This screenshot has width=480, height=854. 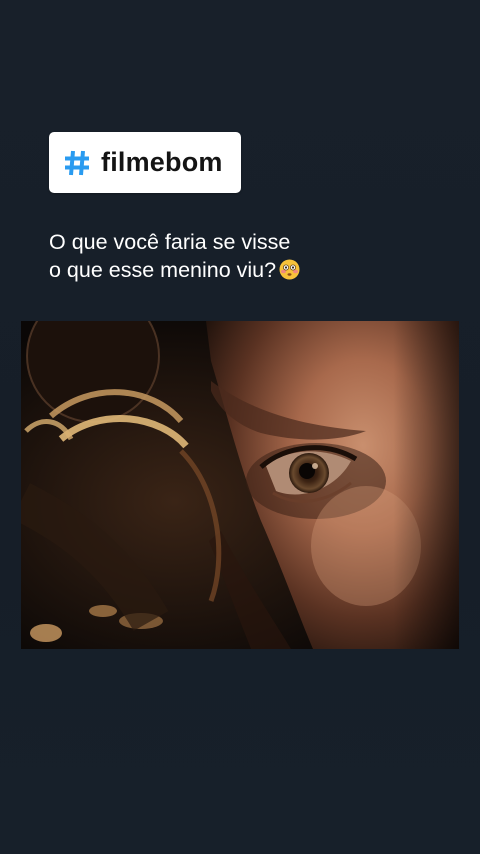 I want to click on caption-line-1: O que você faria se visse, so click(x=170, y=242).